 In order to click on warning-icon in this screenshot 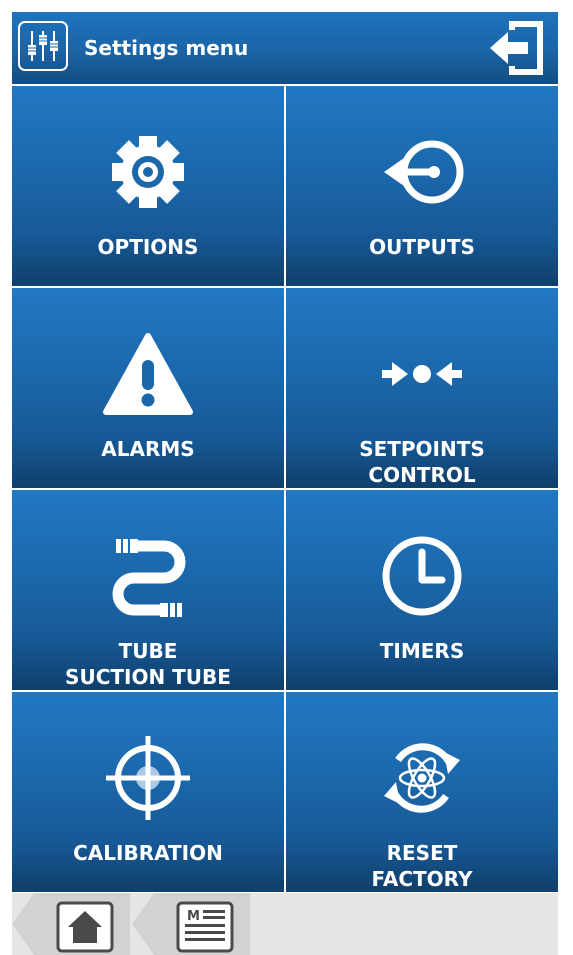, I will do `click(148, 374)`.